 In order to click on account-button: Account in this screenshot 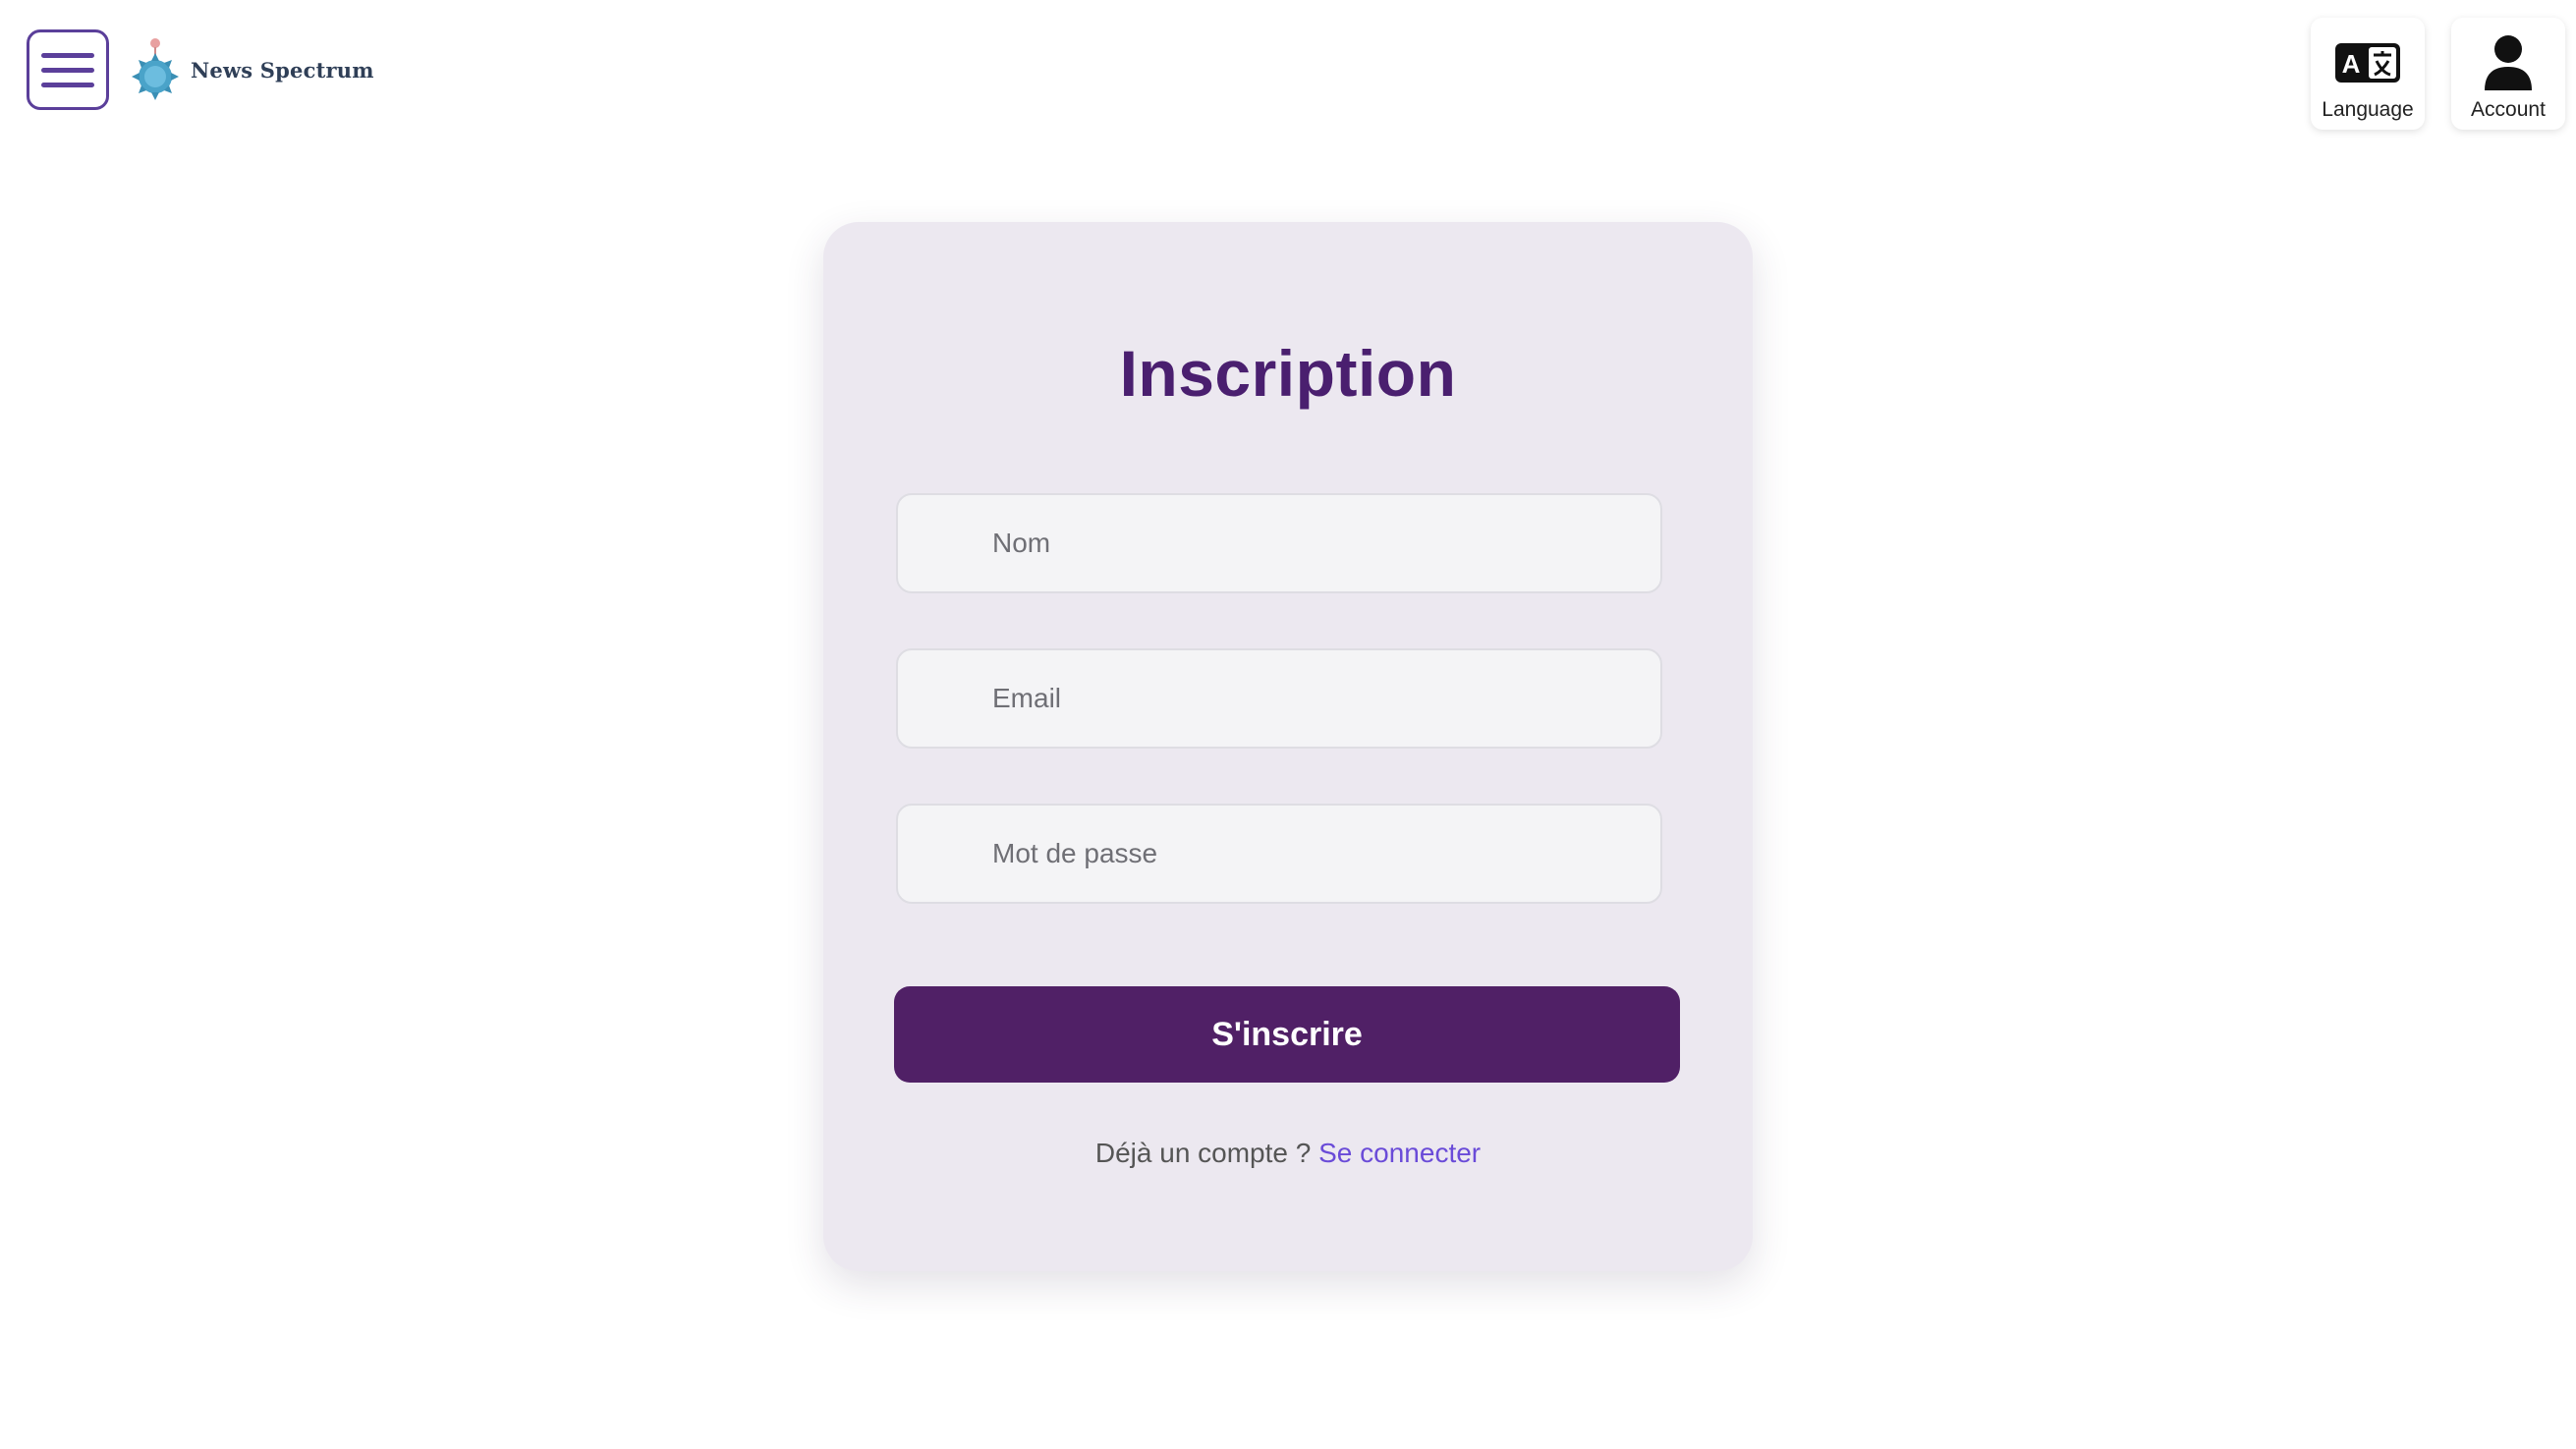, I will do `click(2508, 74)`.